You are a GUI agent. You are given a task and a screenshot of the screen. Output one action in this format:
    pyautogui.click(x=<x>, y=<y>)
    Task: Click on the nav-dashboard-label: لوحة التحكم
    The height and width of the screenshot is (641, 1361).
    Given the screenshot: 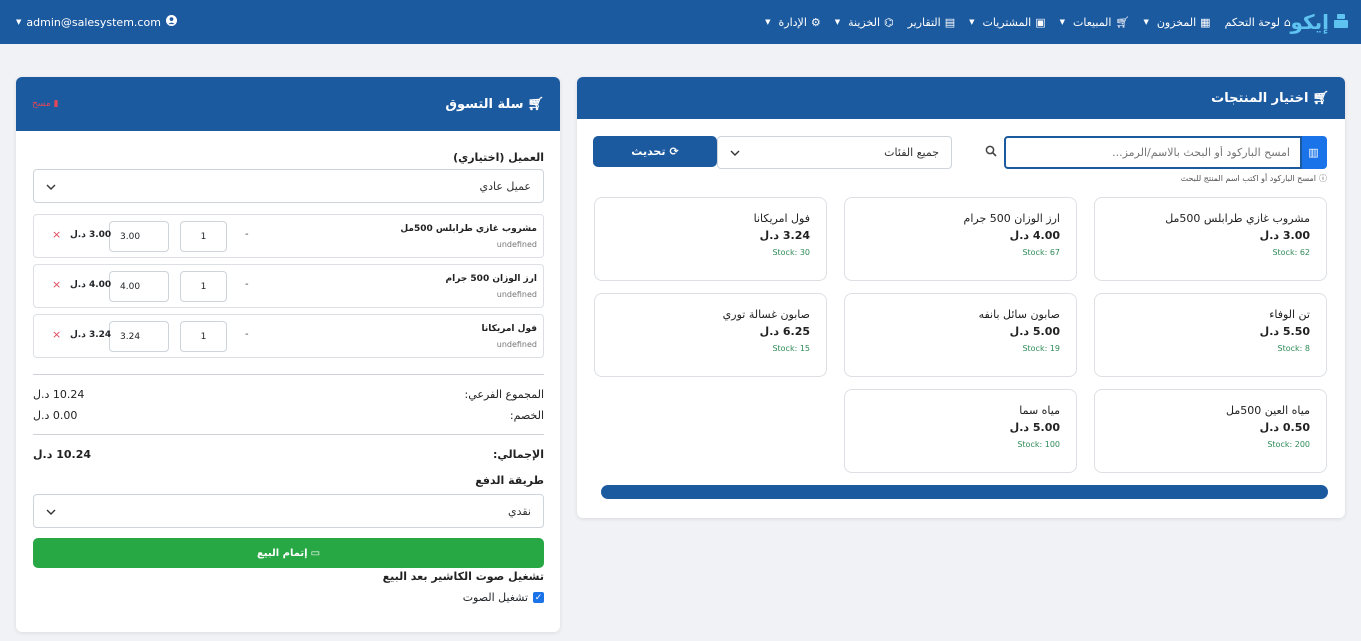 What is the action you would take?
    pyautogui.click(x=1252, y=22)
    